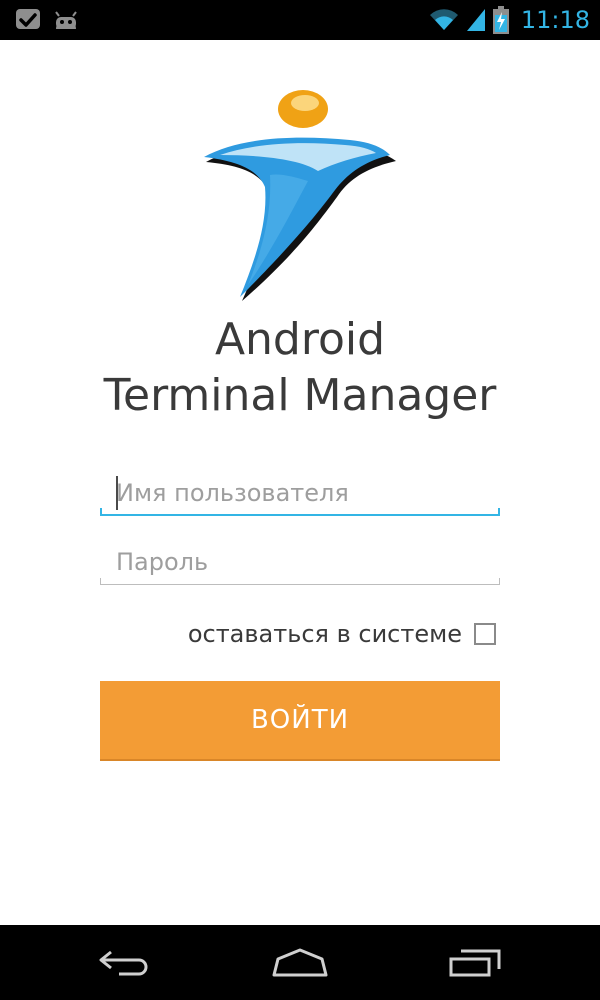 This screenshot has height=1000, width=600. I want to click on password-underline, so click(300, 581).